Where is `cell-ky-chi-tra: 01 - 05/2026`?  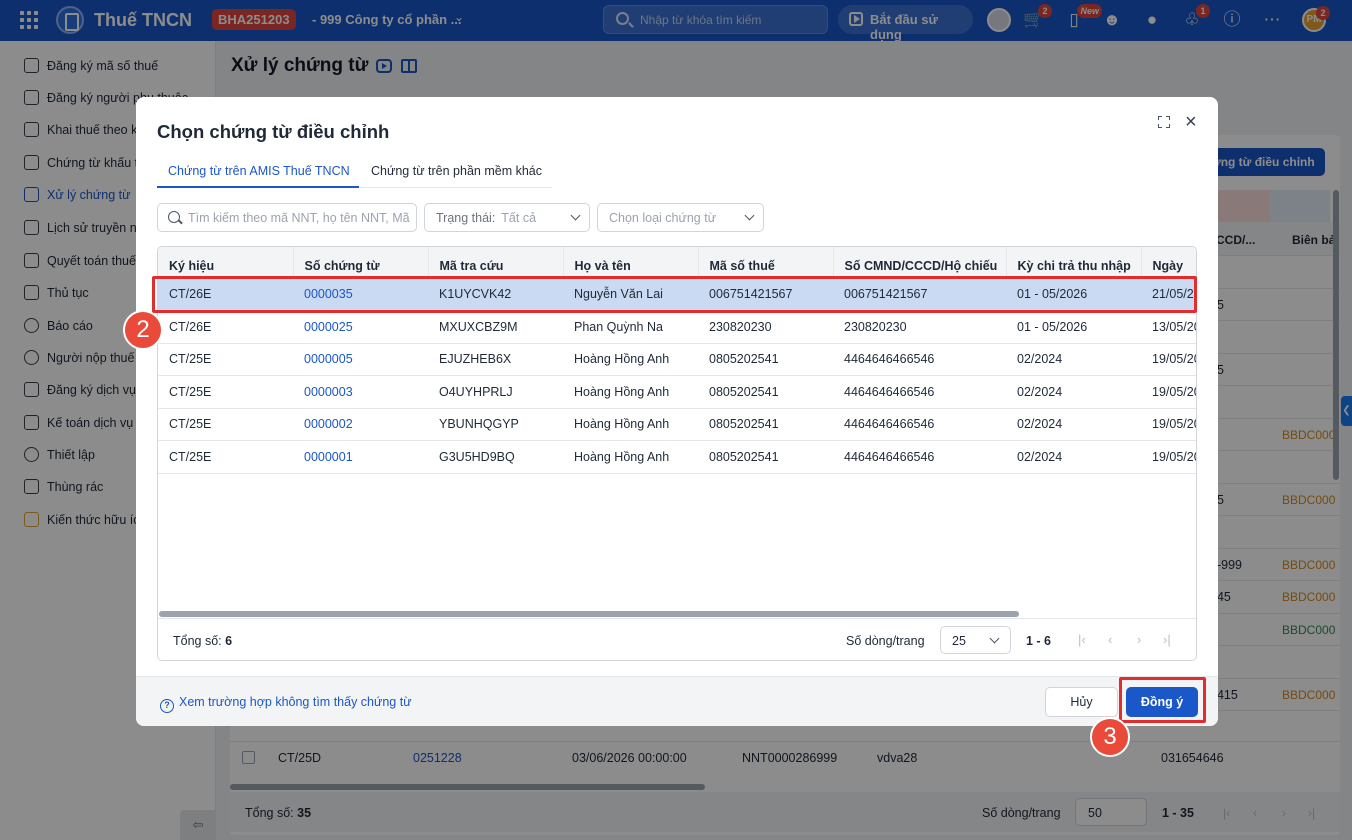
cell-ky-chi-tra: 01 - 05/2026 is located at coordinates (1073, 327).